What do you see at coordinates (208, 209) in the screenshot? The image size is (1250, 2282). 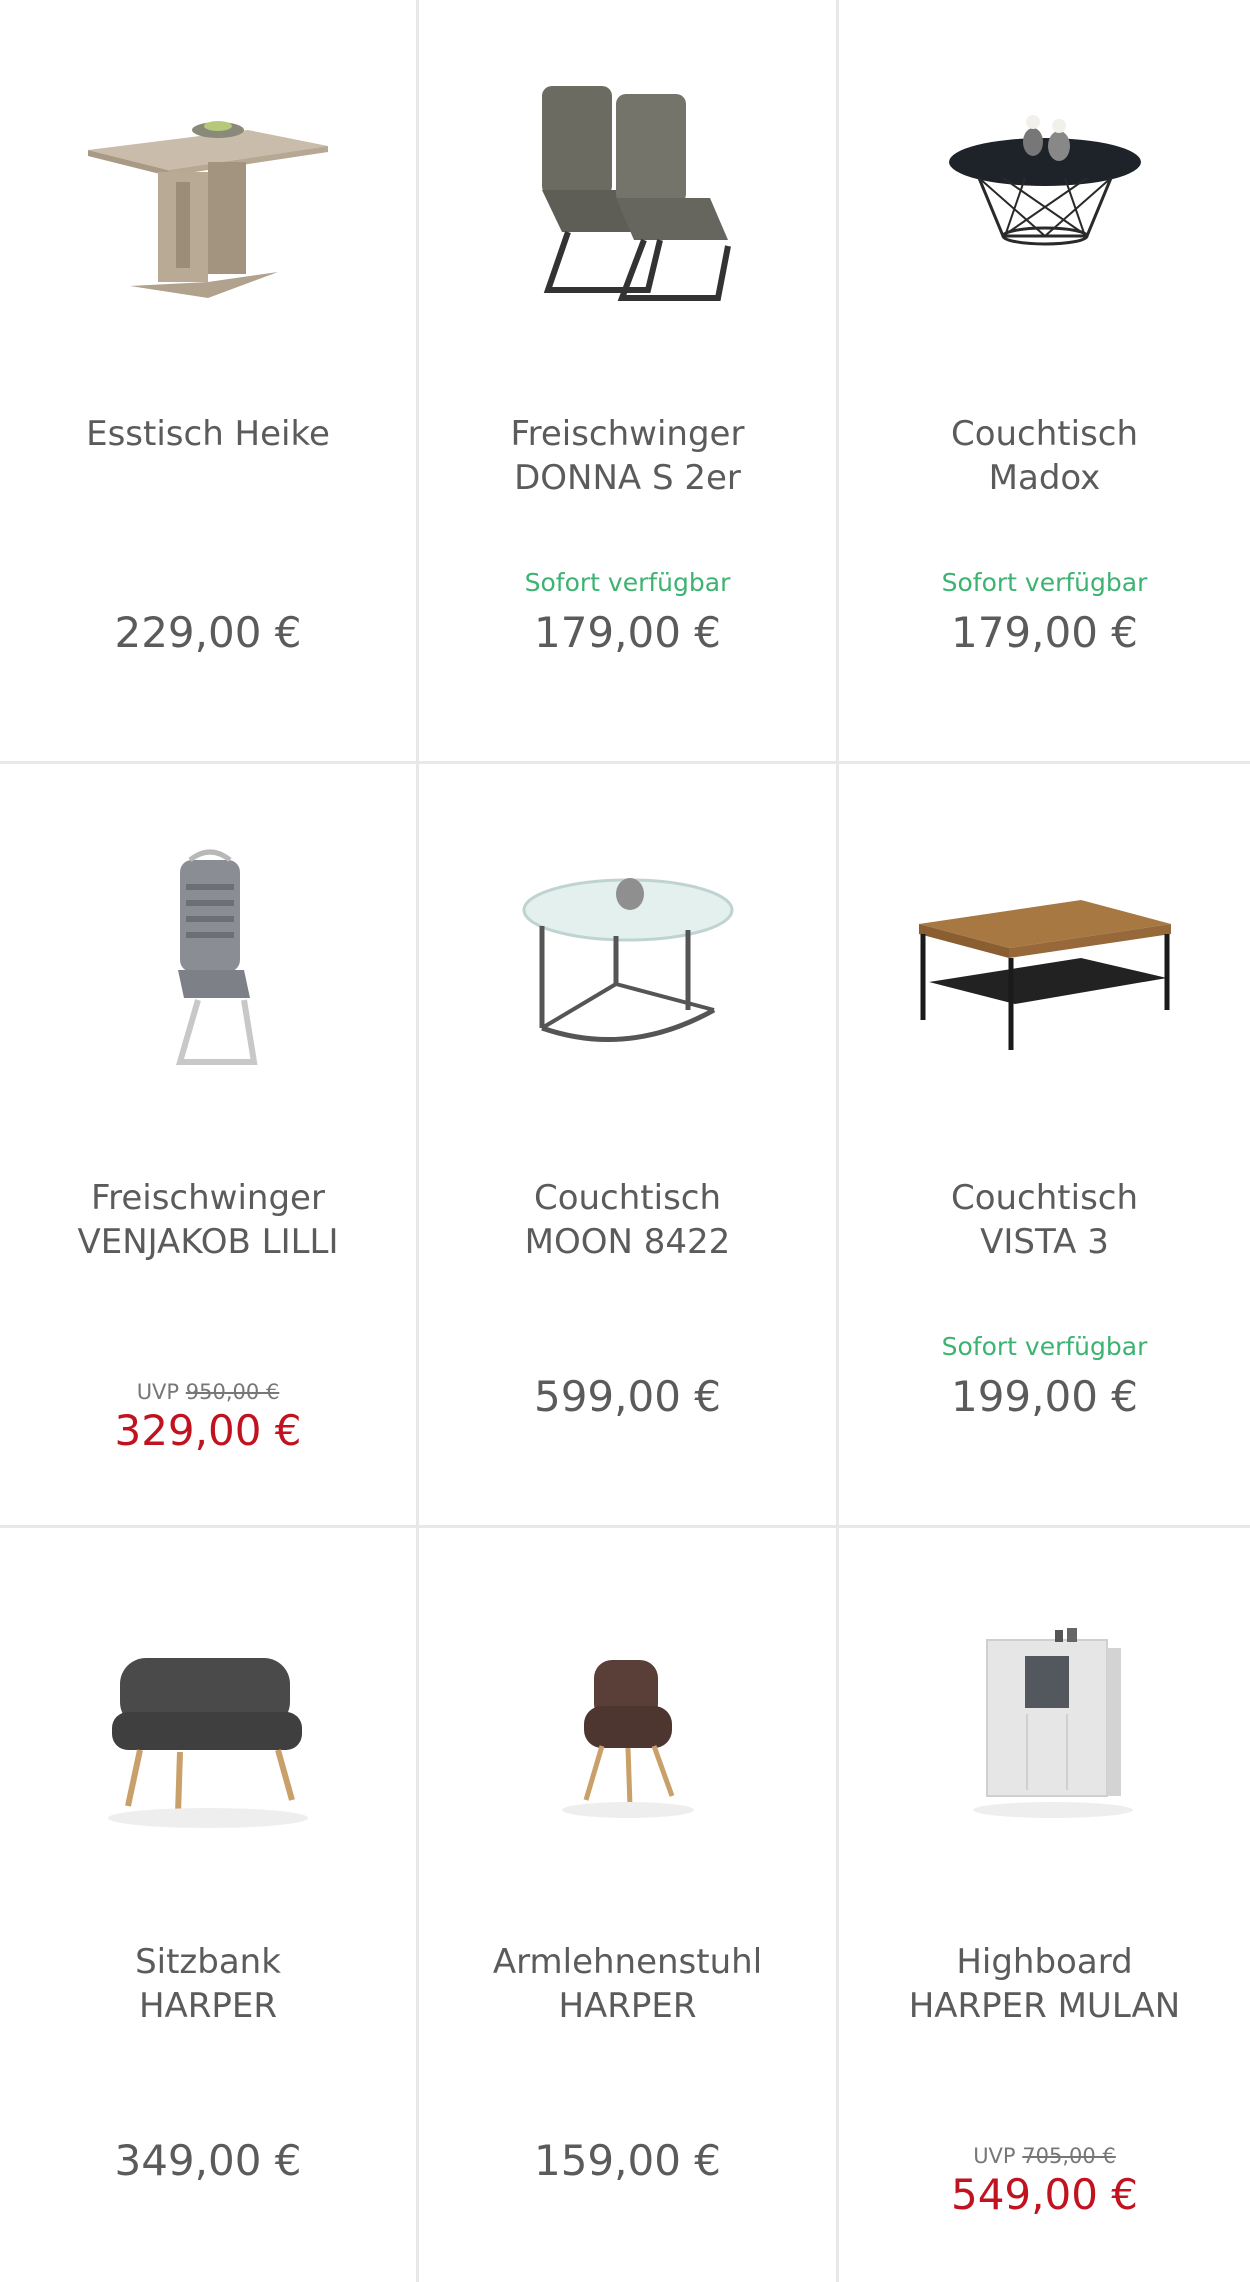 I see `dining-table-icon` at bounding box center [208, 209].